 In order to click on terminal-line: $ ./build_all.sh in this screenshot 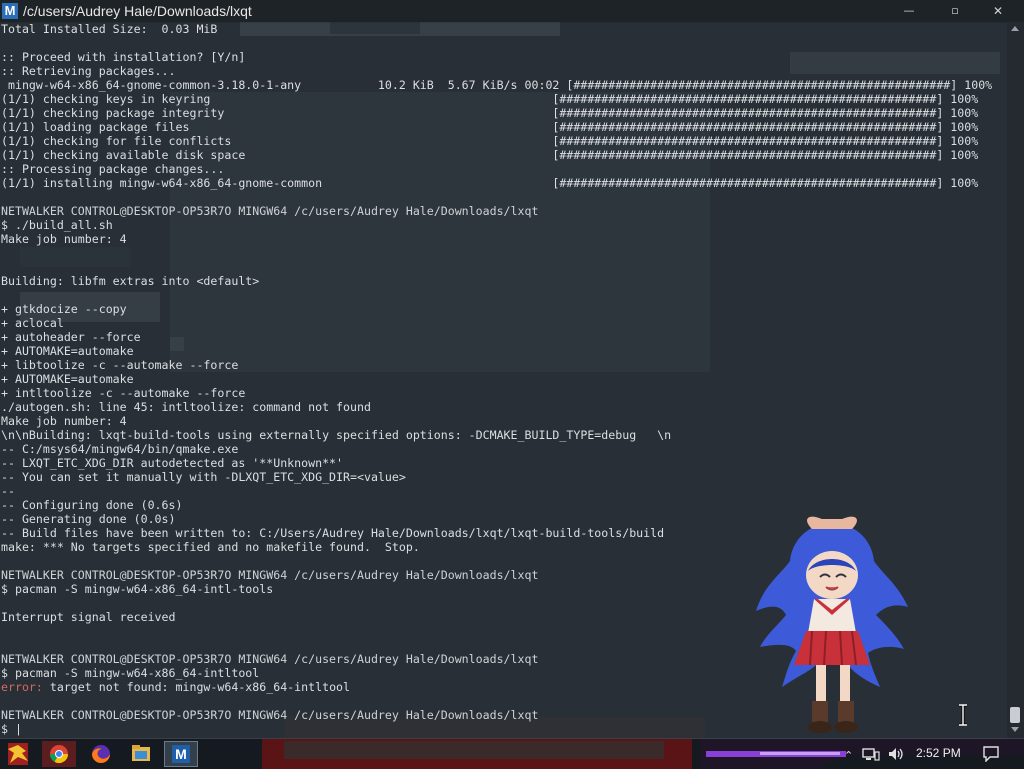, I will do `click(57, 225)`.